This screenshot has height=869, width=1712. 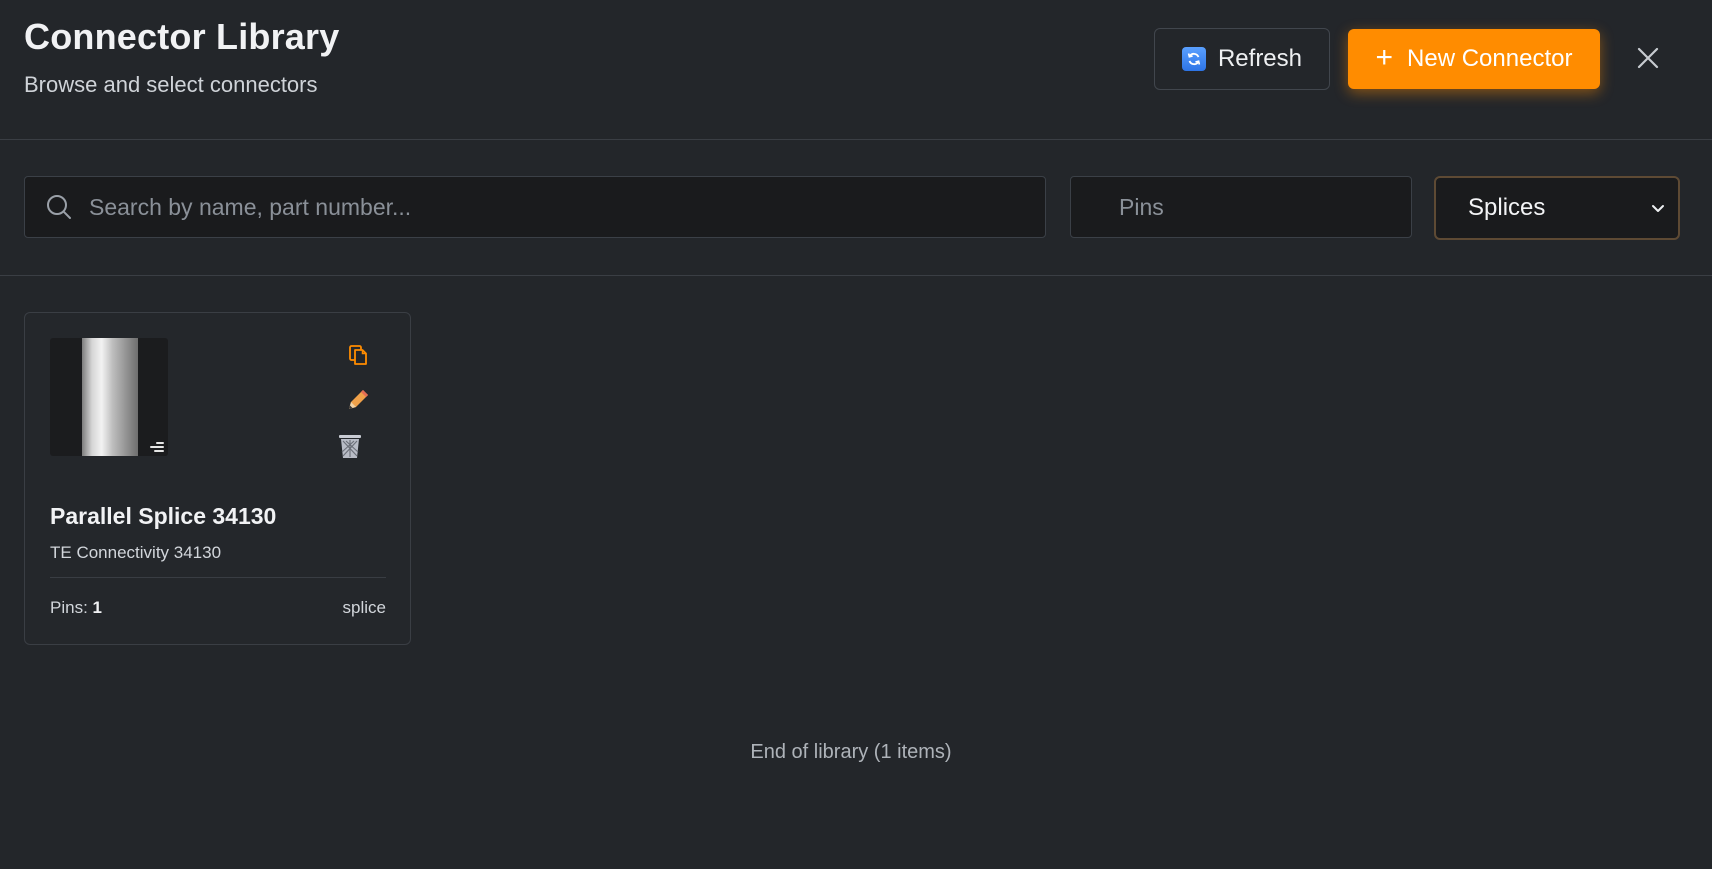 What do you see at coordinates (1490, 58) in the screenshot?
I see `new-connector-label: New Connector` at bounding box center [1490, 58].